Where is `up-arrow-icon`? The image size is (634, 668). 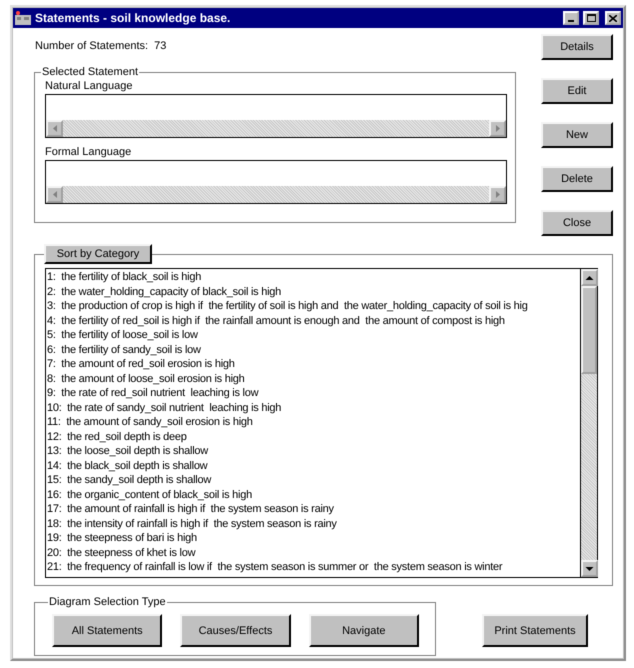
up-arrow-icon is located at coordinates (589, 277).